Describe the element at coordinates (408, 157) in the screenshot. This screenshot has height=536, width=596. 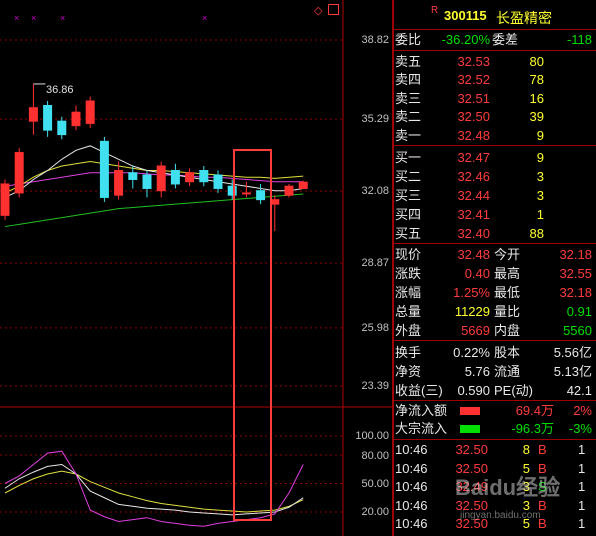
I see `bid-label: 买一` at that location.